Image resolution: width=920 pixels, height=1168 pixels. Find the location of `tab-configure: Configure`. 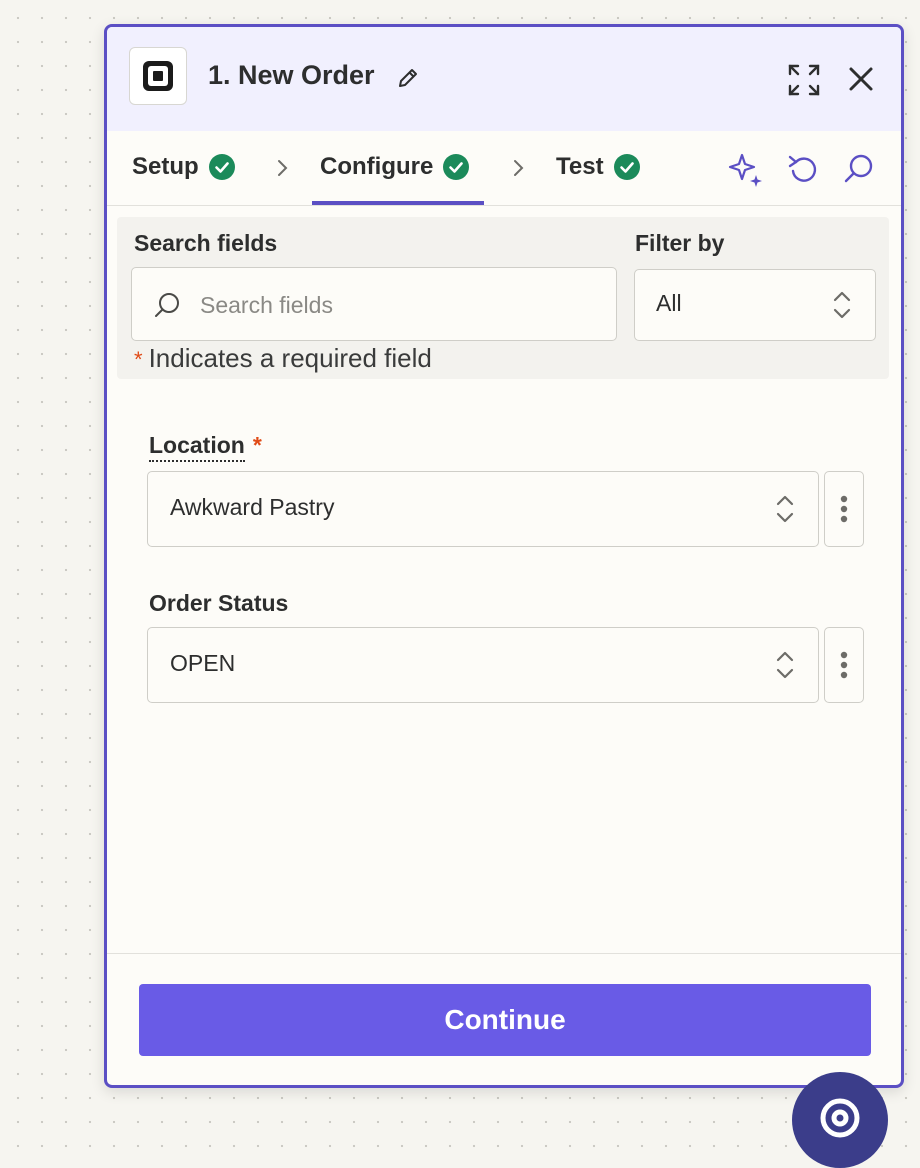

tab-configure: Configure is located at coordinates (395, 167).